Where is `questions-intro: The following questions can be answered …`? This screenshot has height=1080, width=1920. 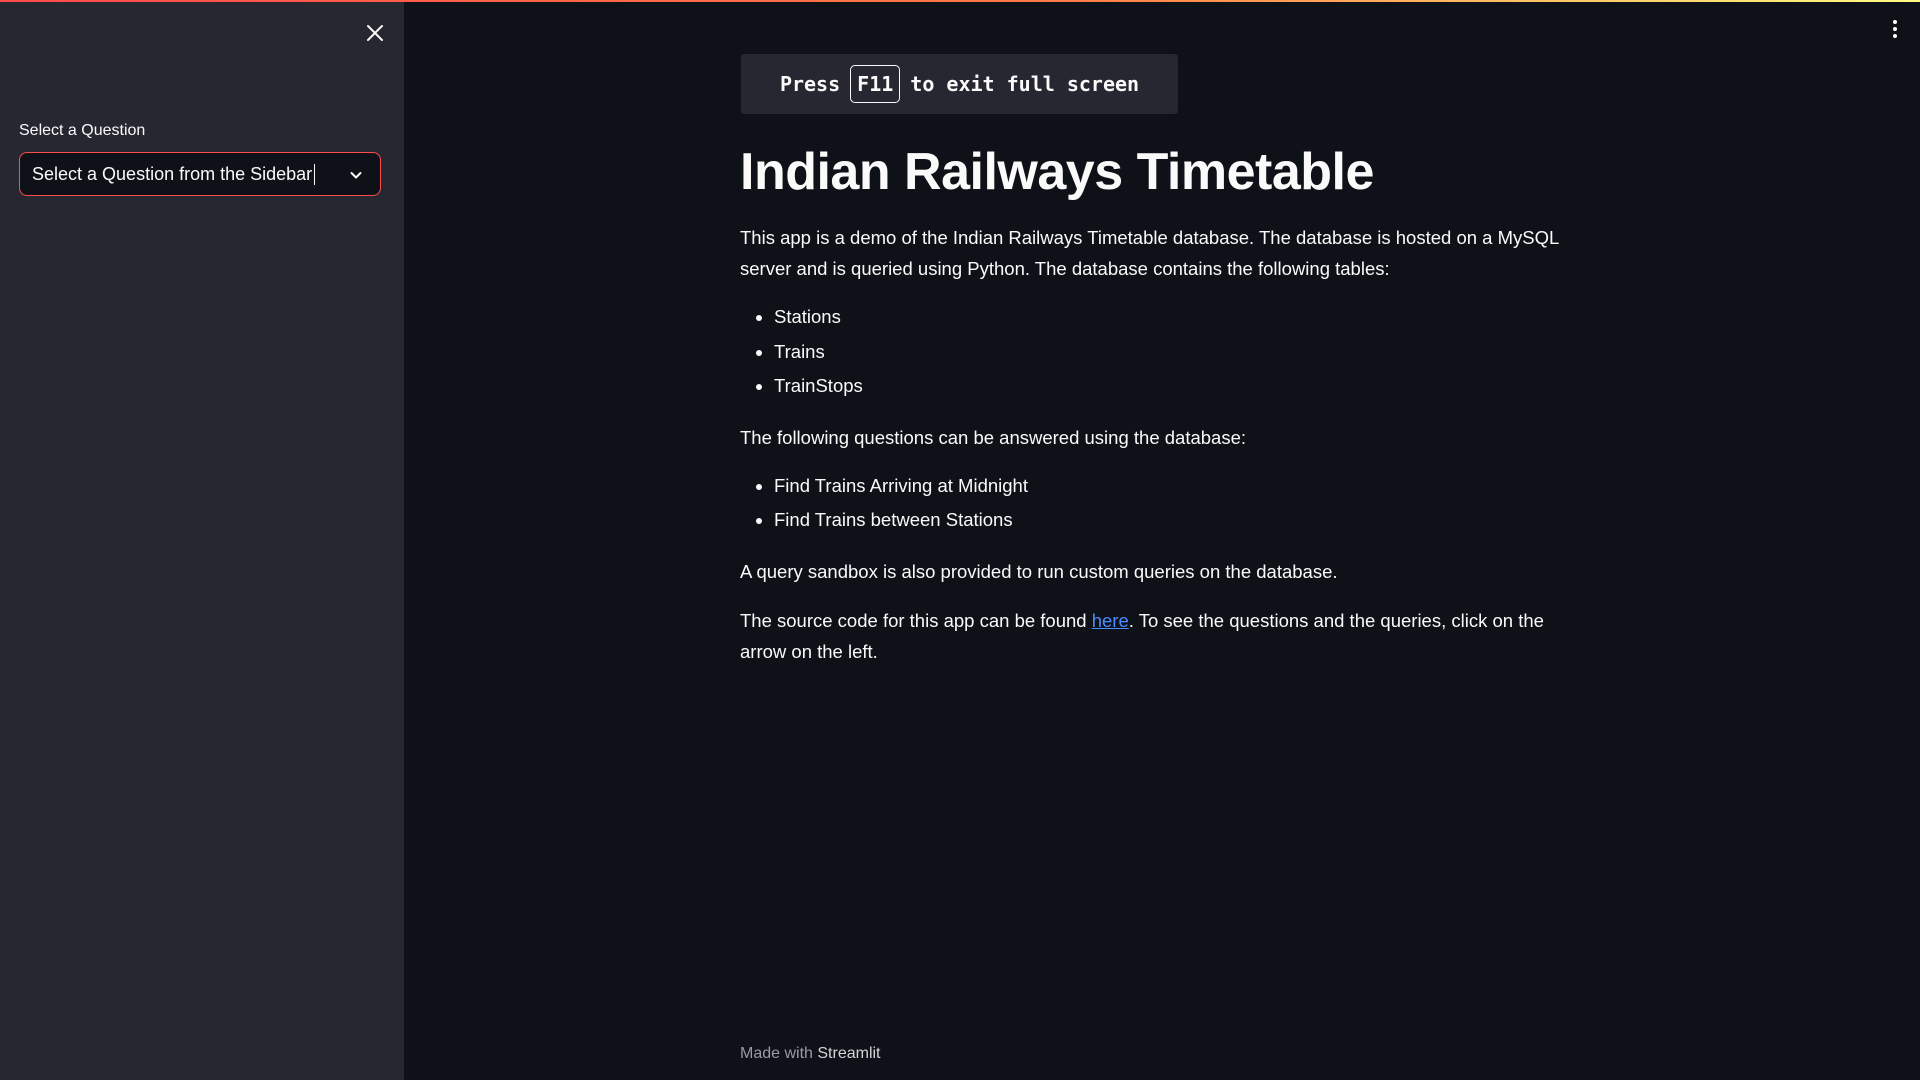 questions-intro: The following questions can be answered … is located at coordinates (993, 437).